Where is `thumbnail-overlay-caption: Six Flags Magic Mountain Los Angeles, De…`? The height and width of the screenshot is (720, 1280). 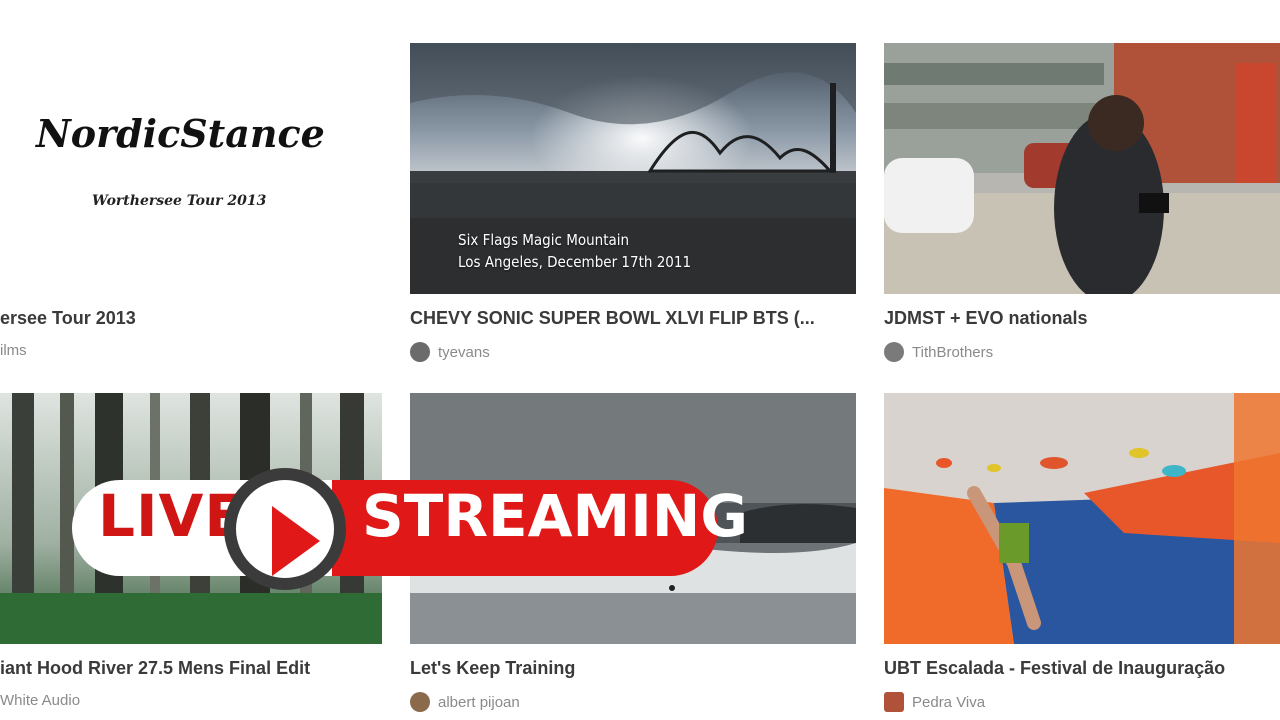 thumbnail-overlay-caption: Six Flags Magic Mountain Los Angeles, De… is located at coordinates (574, 251).